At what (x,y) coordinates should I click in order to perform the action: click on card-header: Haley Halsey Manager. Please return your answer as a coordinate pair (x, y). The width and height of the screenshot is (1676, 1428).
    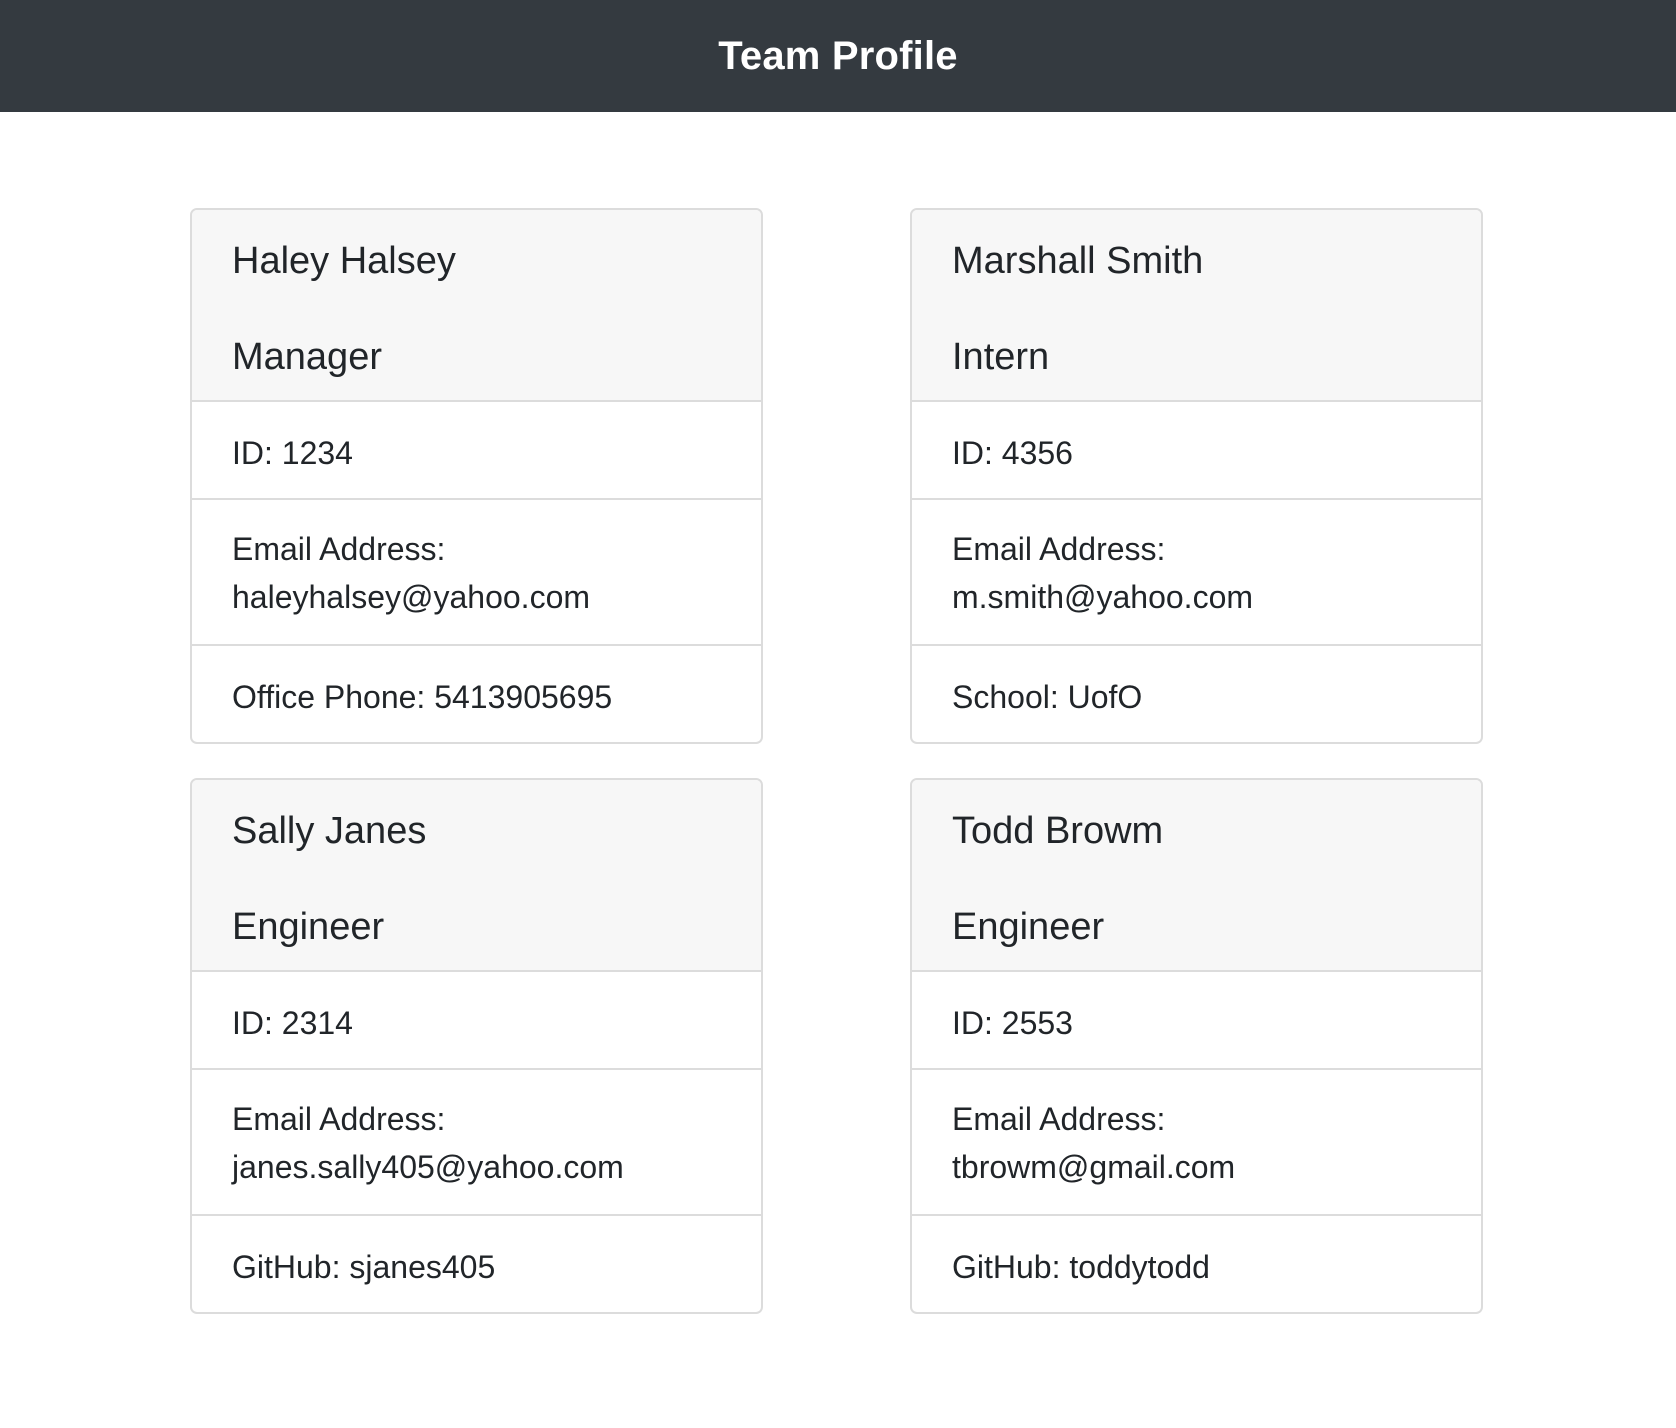
    Looking at the image, I should click on (476, 306).